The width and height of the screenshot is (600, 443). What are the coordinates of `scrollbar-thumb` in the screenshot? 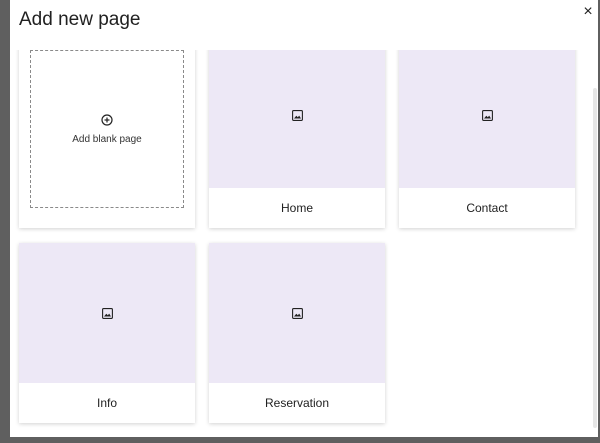 It's located at (595, 258).